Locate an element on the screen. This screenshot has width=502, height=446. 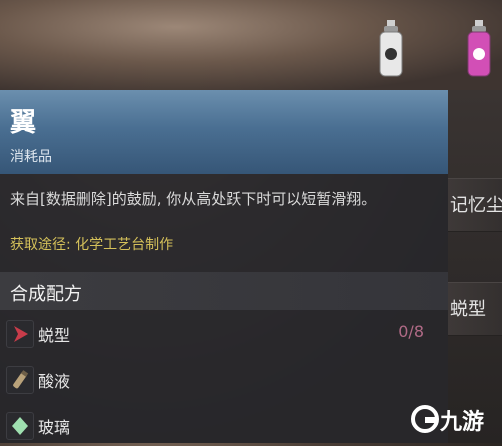
glass-shard-icon is located at coordinates (20, 426).